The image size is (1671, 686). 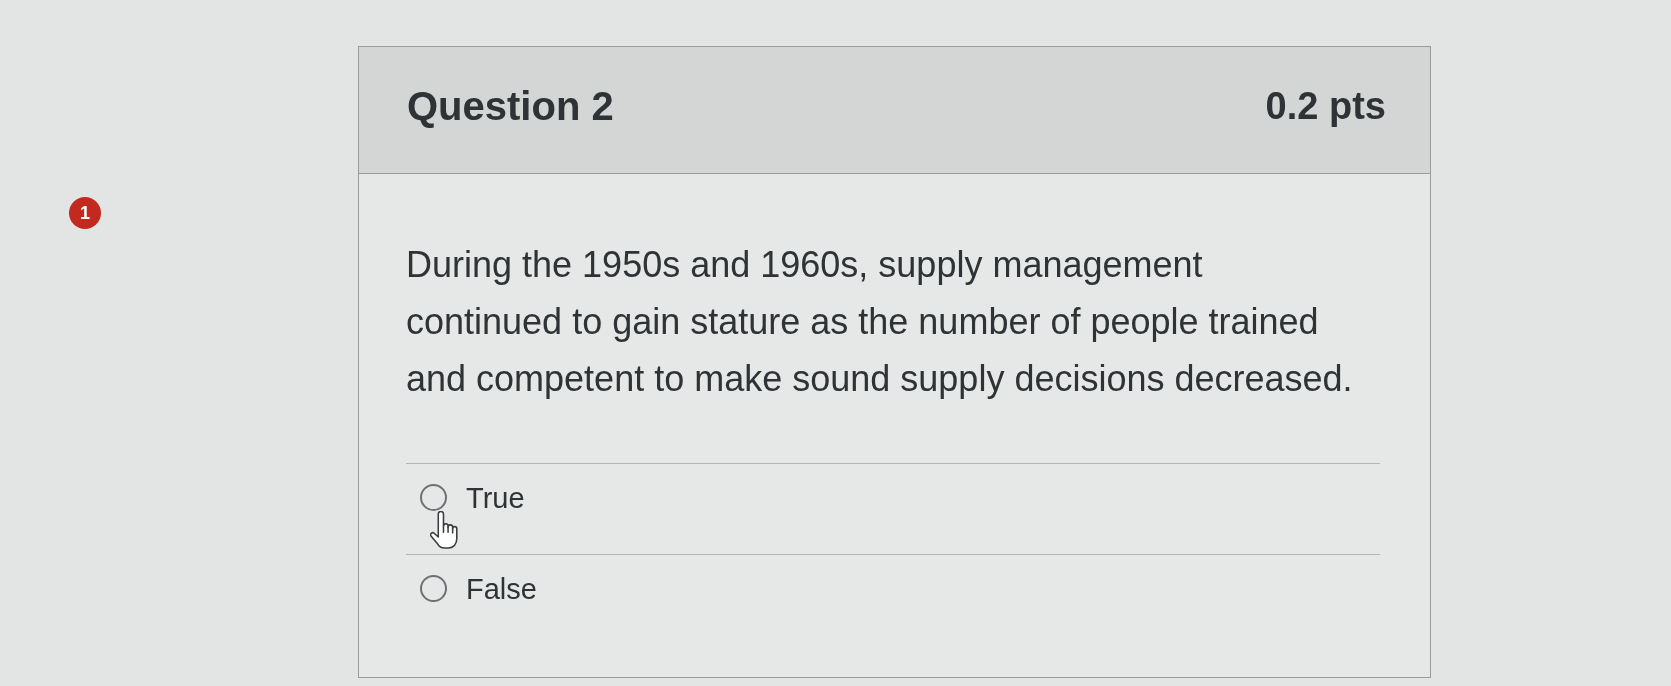 What do you see at coordinates (433, 588) in the screenshot?
I see `radio-button` at bounding box center [433, 588].